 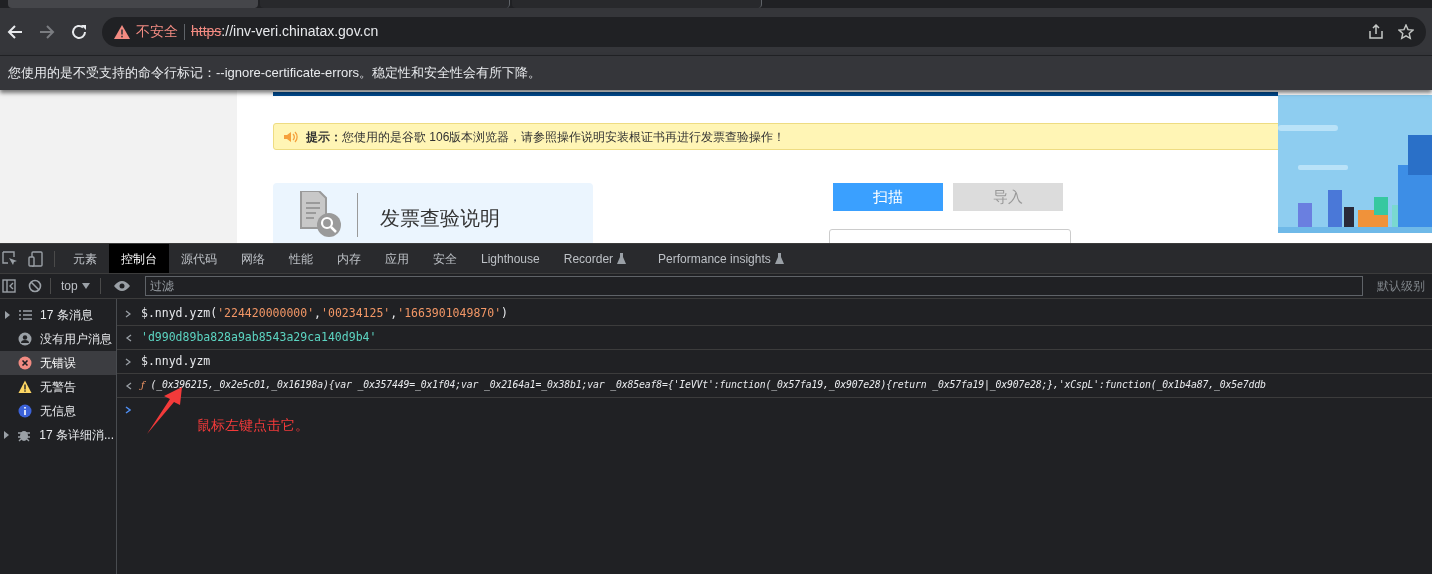 I want to click on sidebar-item: 没有用户消息, so click(x=58, y=339).